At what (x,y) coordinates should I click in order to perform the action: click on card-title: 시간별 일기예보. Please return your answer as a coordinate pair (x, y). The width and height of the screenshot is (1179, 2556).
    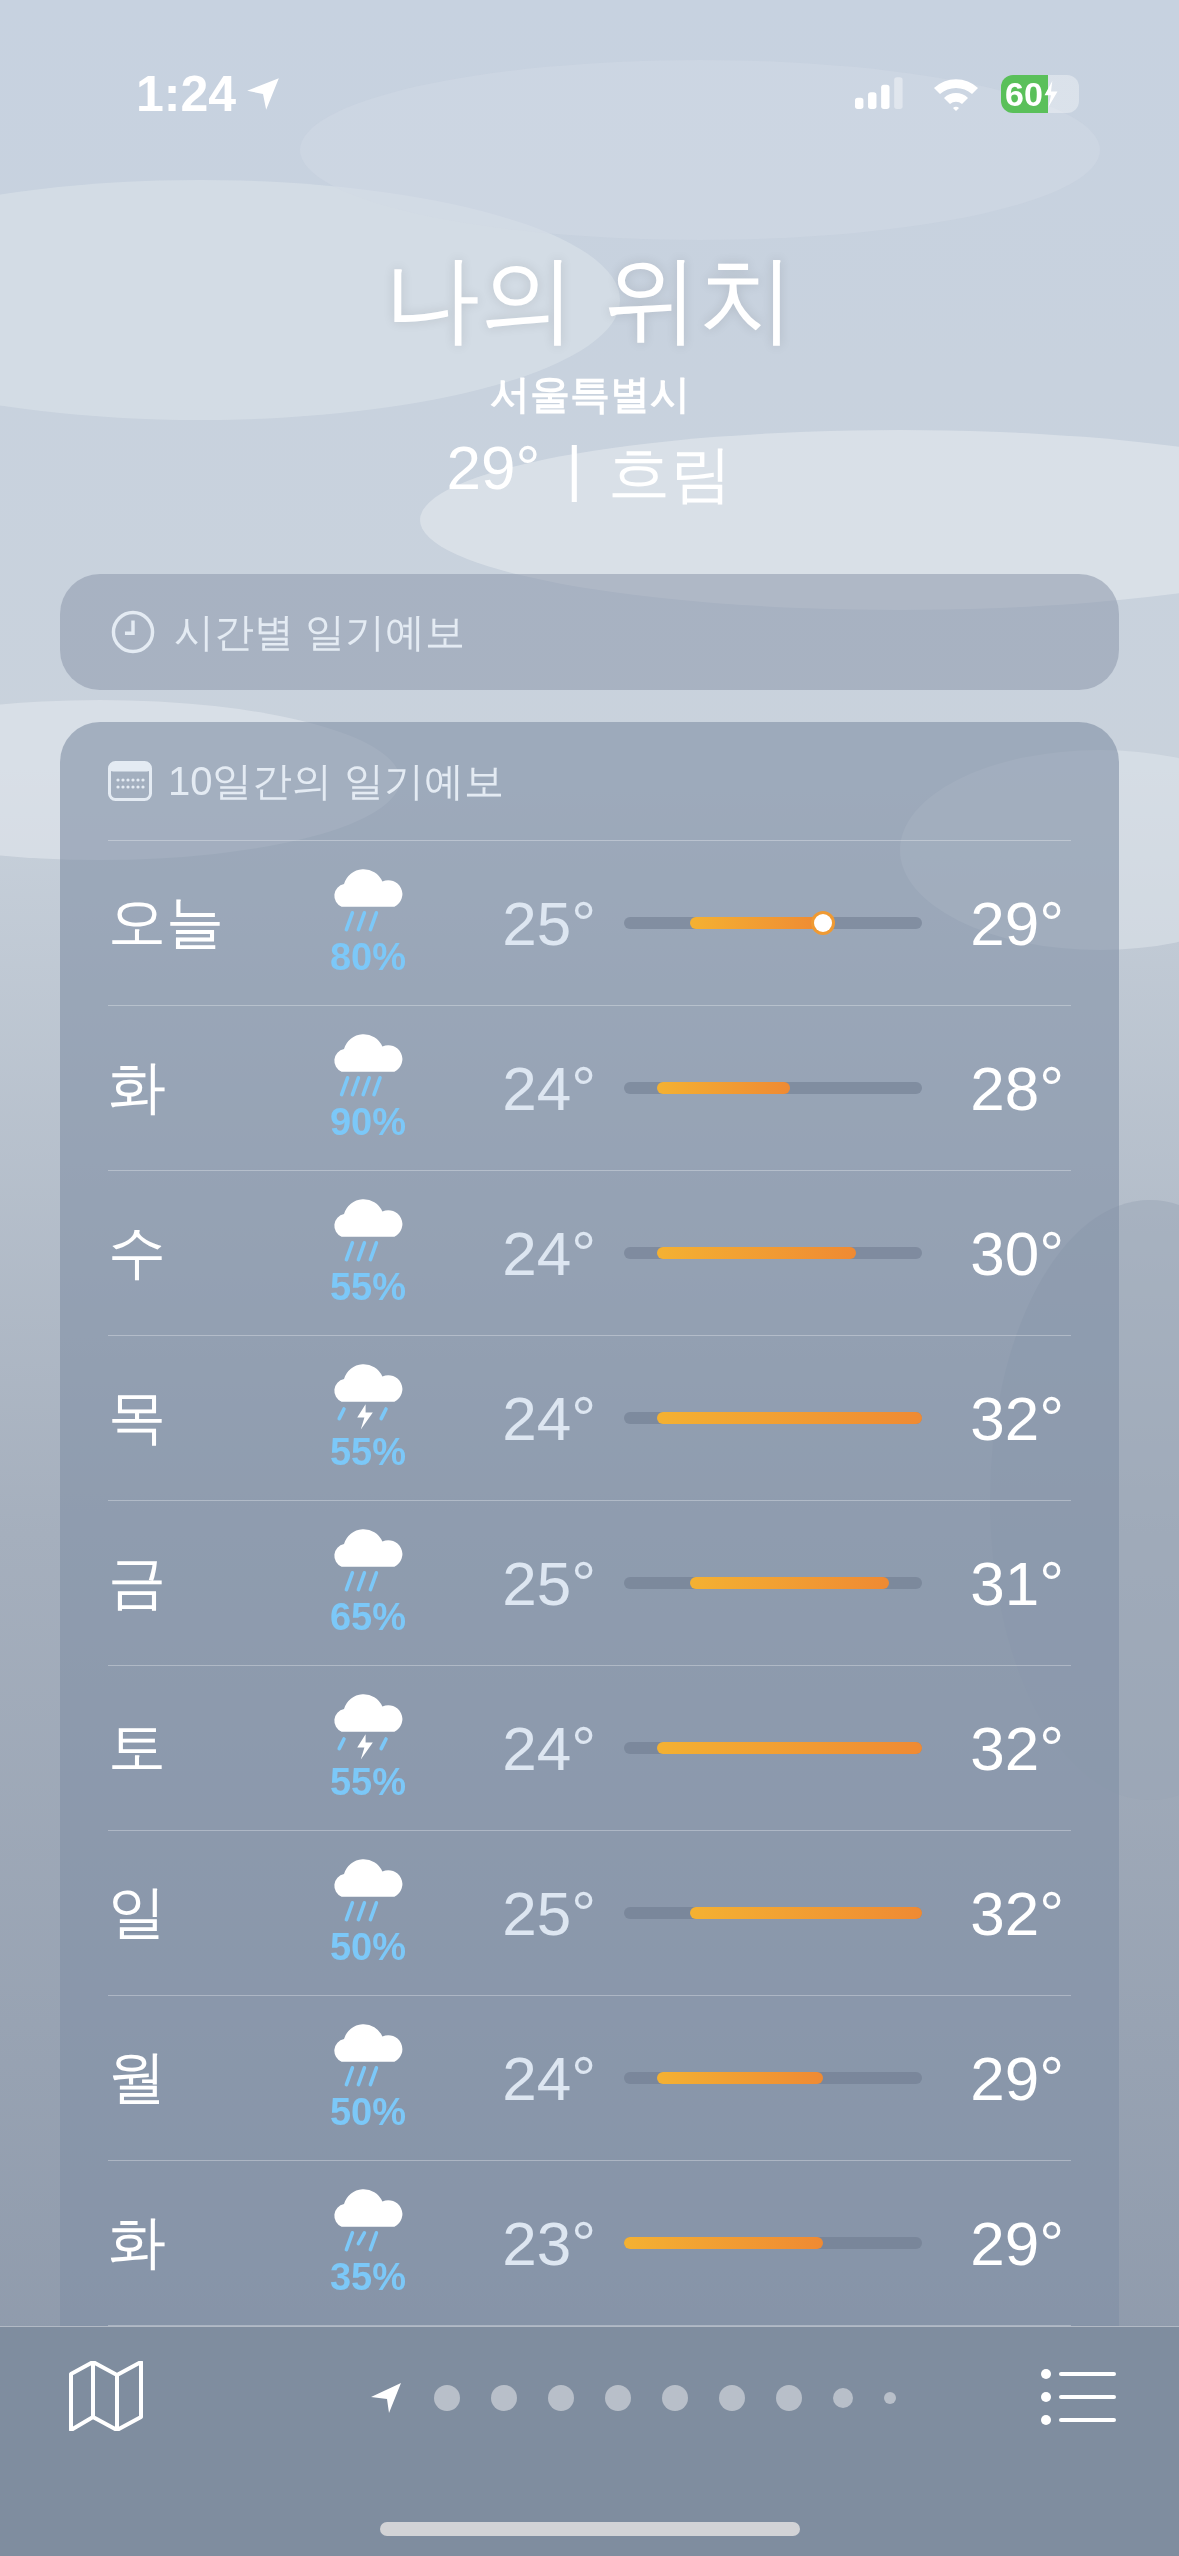
    Looking at the image, I should click on (320, 632).